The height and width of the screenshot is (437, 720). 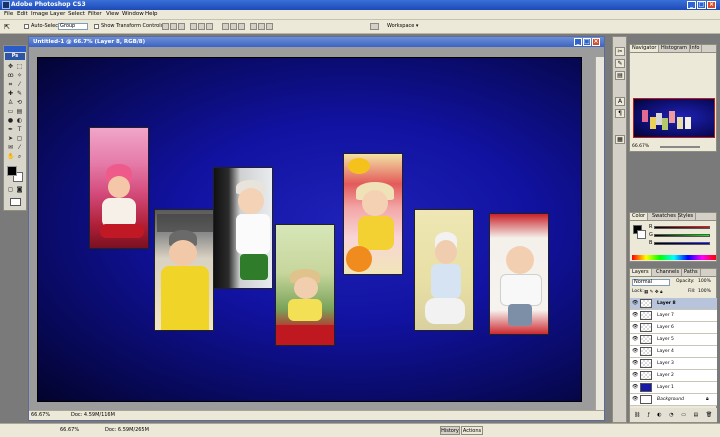 What do you see at coordinates (19, 102) in the screenshot?
I see `history-brush-icon: ⟲` at bounding box center [19, 102].